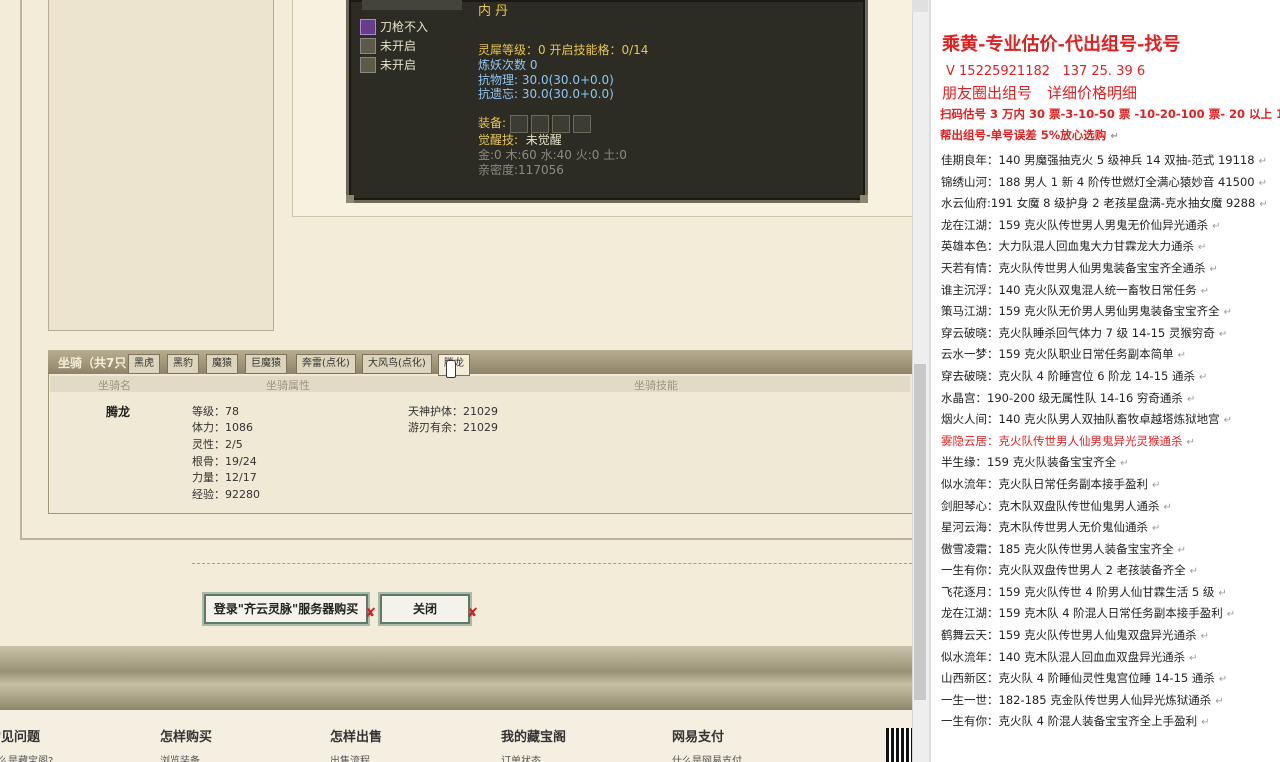  I want to click on main-border-left, so click(21, 270).